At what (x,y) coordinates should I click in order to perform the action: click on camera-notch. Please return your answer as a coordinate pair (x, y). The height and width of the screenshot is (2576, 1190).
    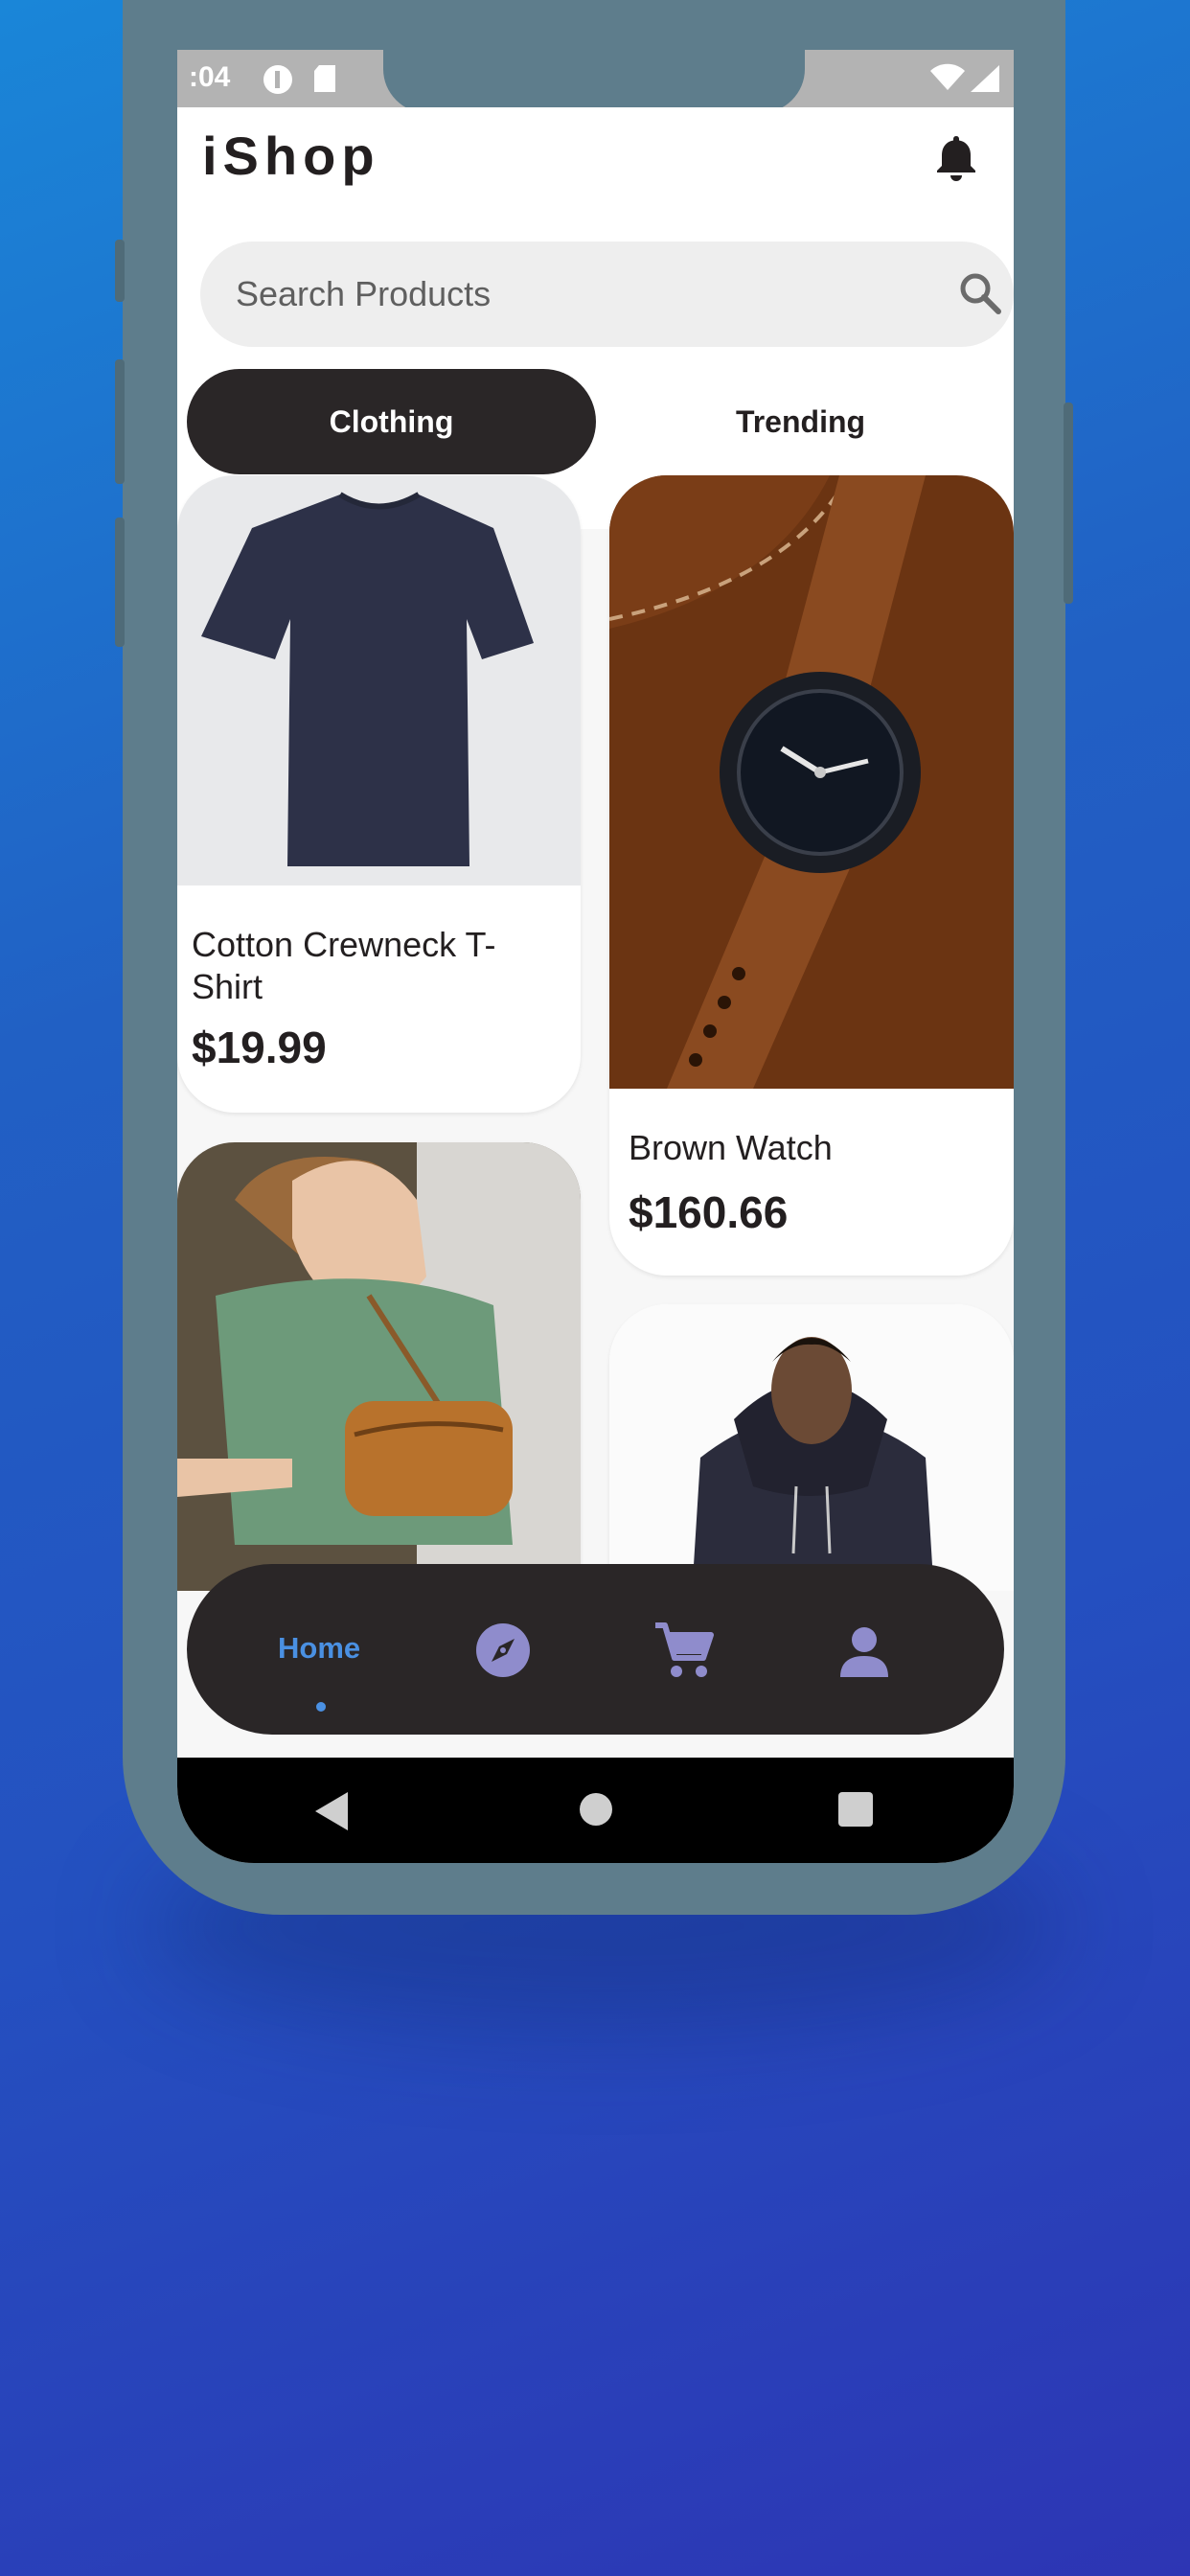
    Looking at the image, I should click on (594, 81).